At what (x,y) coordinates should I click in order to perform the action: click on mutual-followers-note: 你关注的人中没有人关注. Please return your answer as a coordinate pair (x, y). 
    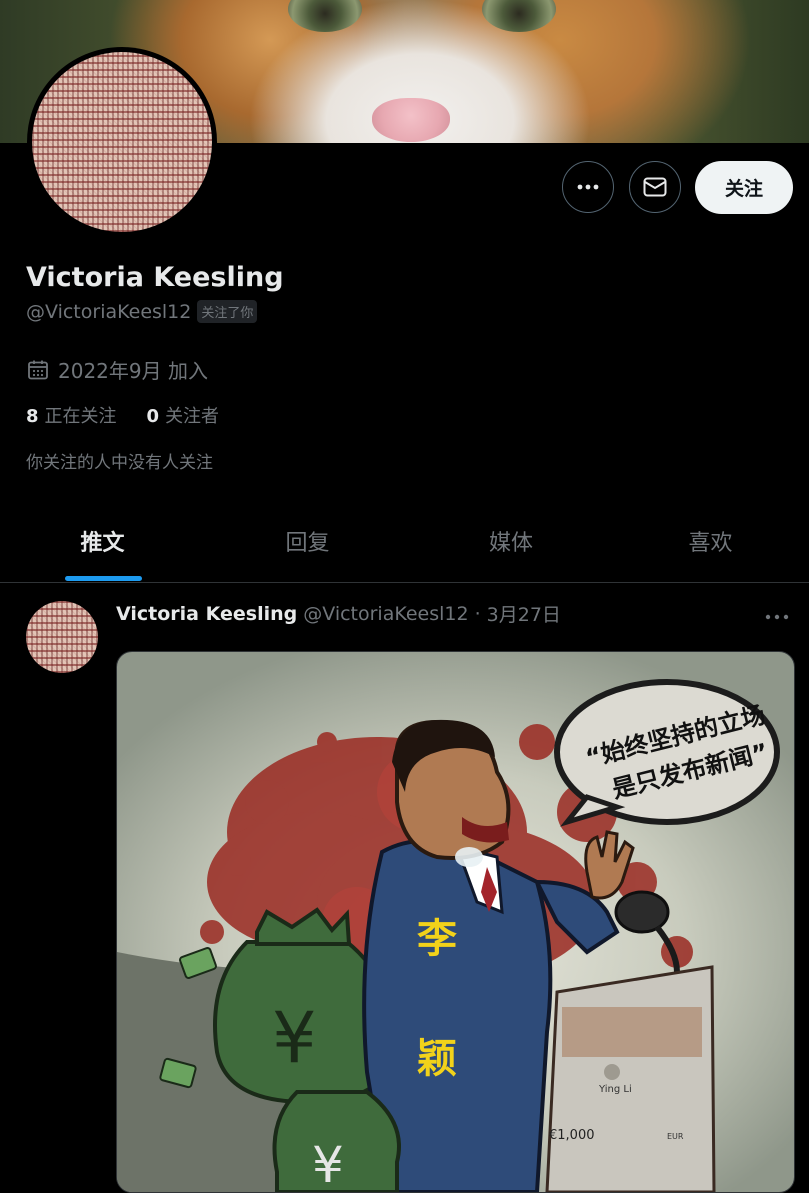
    Looking at the image, I should click on (119, 463).